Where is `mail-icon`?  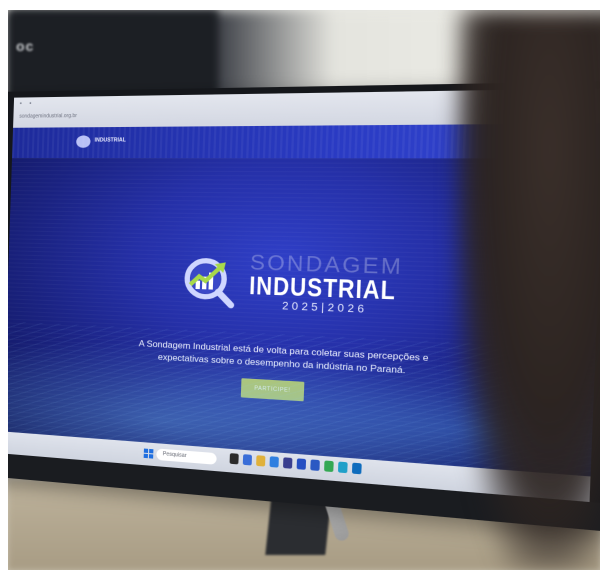
mail-icon is located at coordinates (261, 461).